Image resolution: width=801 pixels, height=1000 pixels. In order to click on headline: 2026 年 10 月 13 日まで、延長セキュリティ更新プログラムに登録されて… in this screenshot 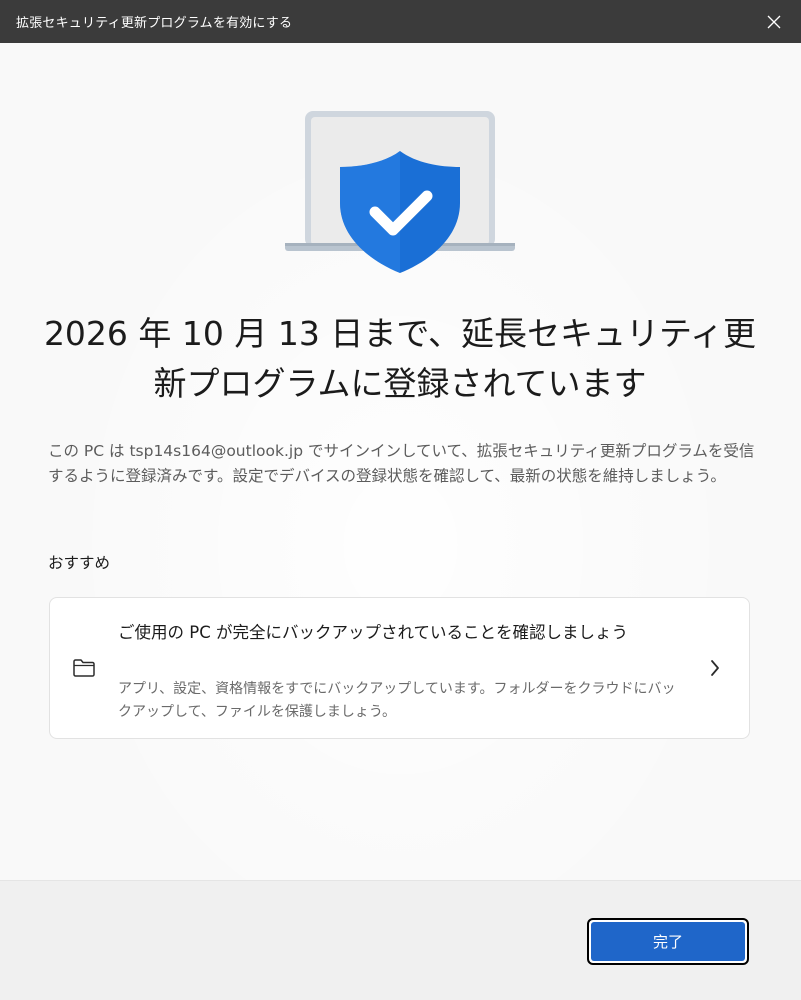, I will do `click(400, 358)`.